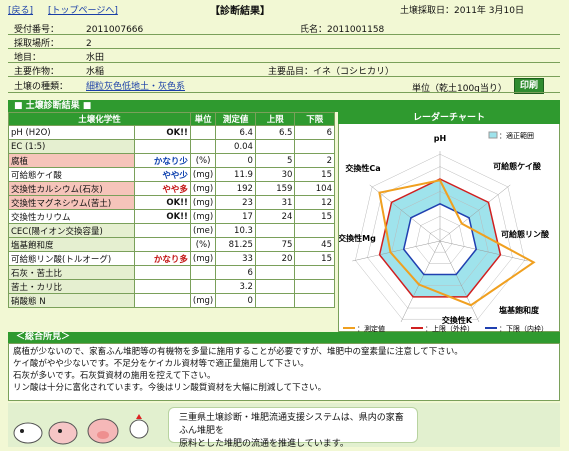  What do you see at coordinates (462, 11) in the screenshot?
I see `sampling-date: 土壌採取日：2011年 3月10日` at bounding box center [462, 11].